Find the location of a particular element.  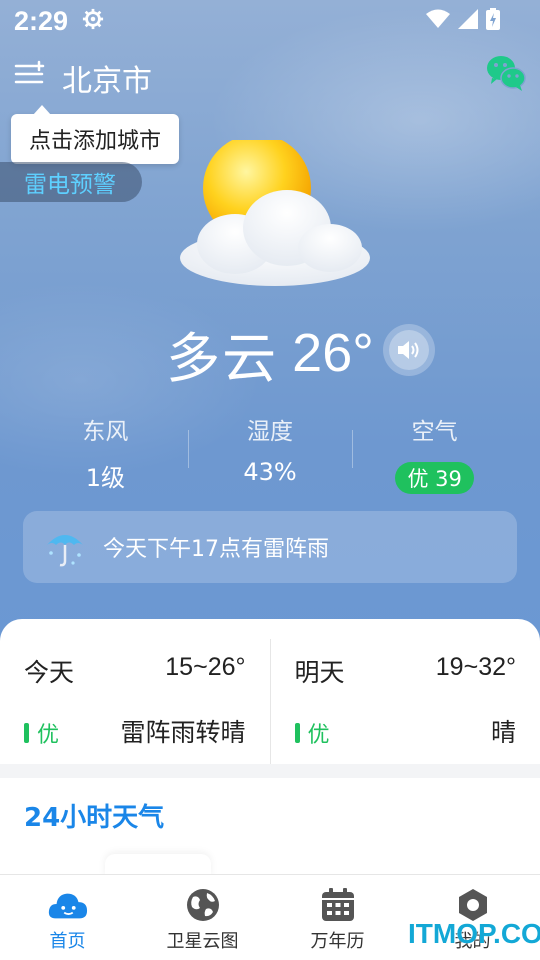

battery-icon is located at coordinates (493, 19).